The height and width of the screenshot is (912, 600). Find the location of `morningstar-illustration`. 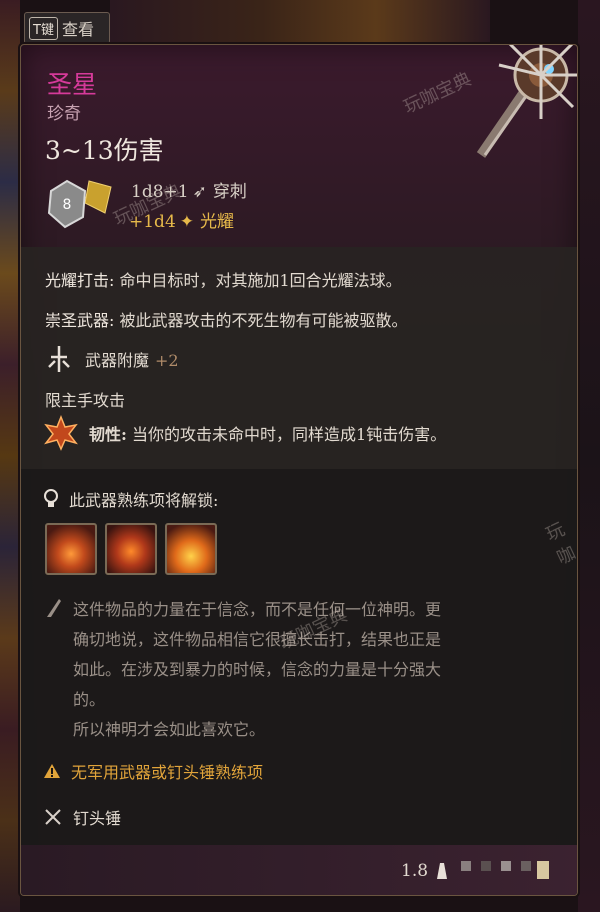

morningstar-illustration is located at coordinates (526, 101).